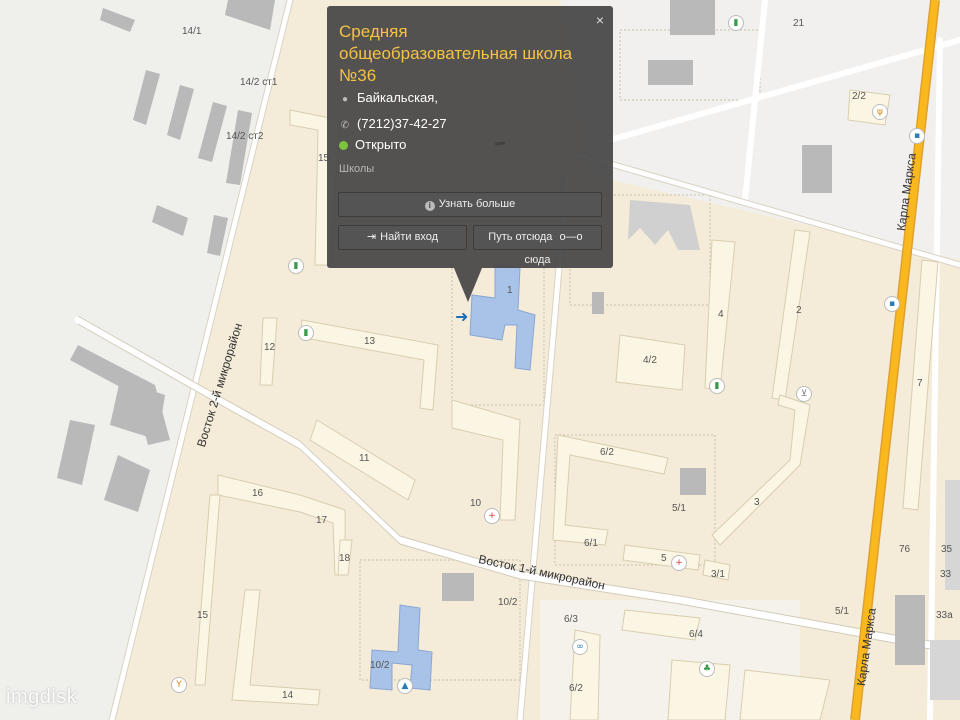 The image size is (960, 720). I want to click on route-to-label: сюда, so click(537, 260).